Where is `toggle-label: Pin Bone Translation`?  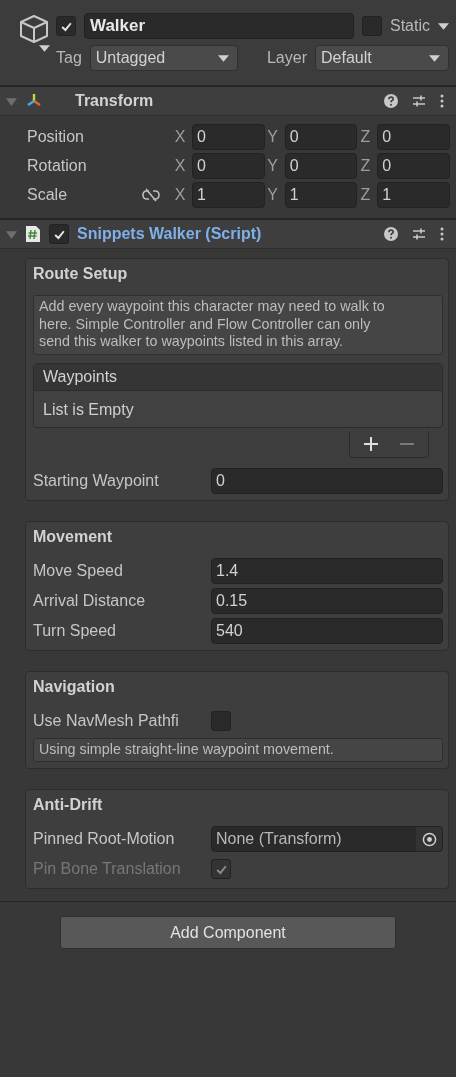
toggle-label: Pin Bone Translation is located at coordinates (107, 869).